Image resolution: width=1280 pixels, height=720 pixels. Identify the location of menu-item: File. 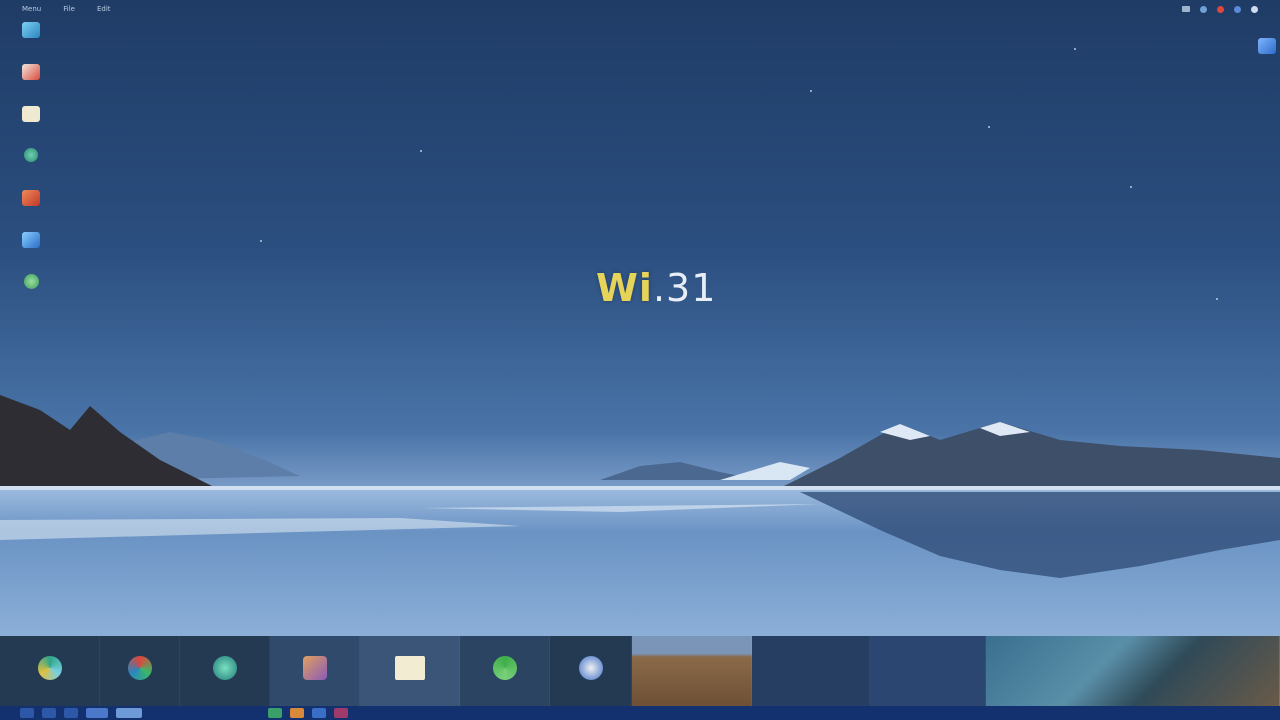
(69, 9).